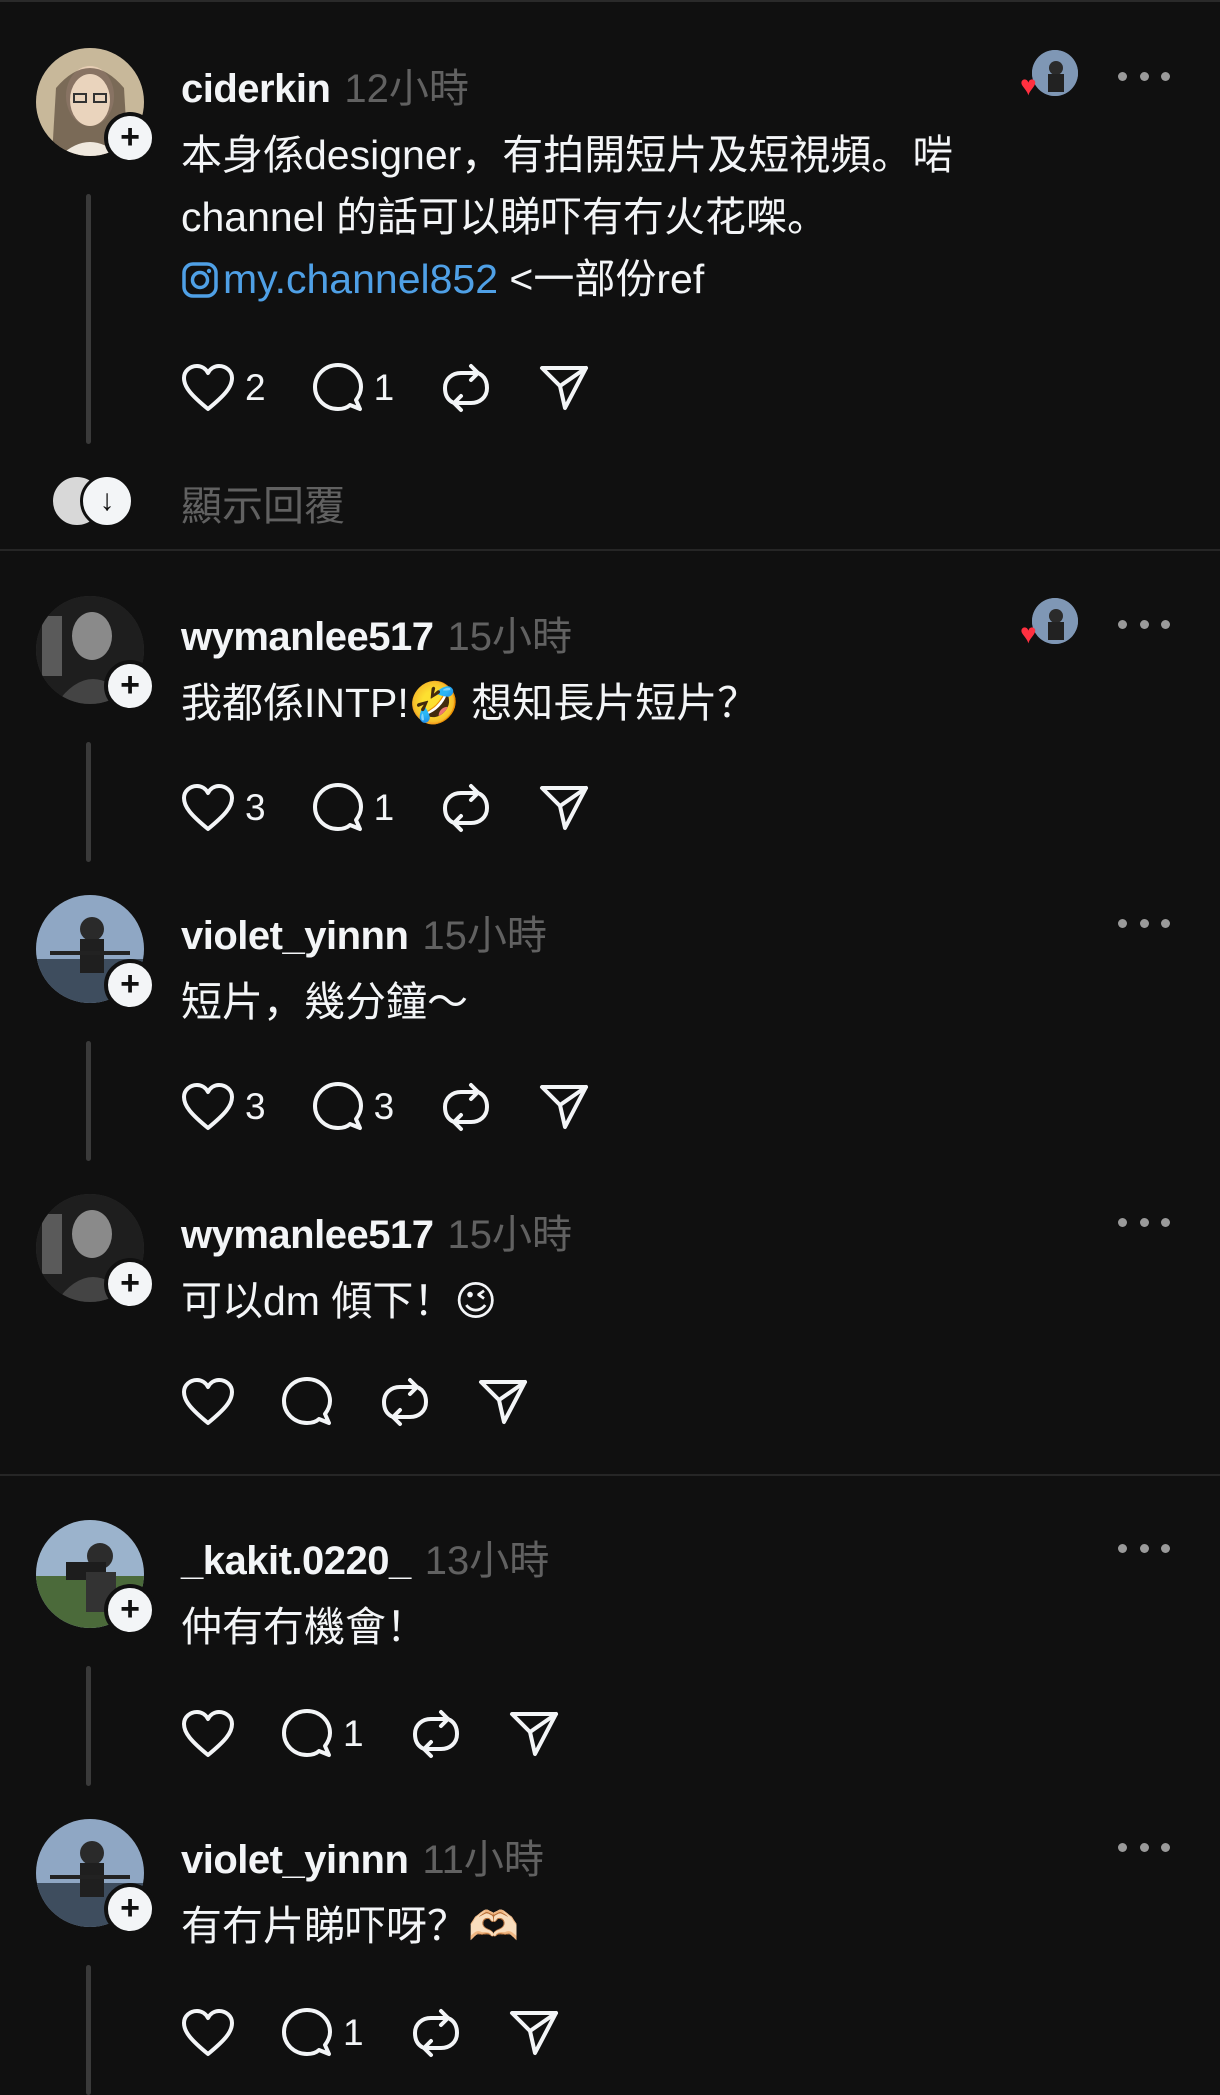  Describe the element at coordinates (255, 387) in the screenshot. I see `like-count: 2` at that location.